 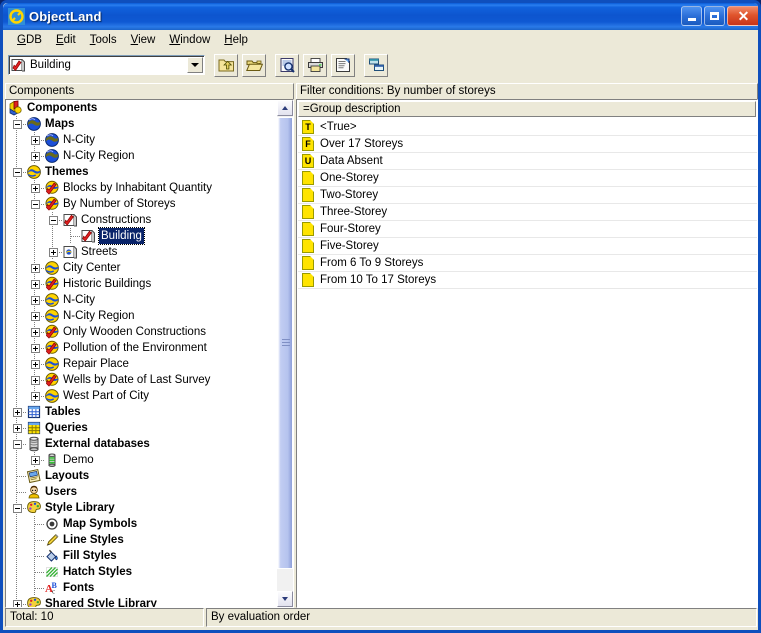 I want to click on open-folder-button, so click(x=254, y=65).